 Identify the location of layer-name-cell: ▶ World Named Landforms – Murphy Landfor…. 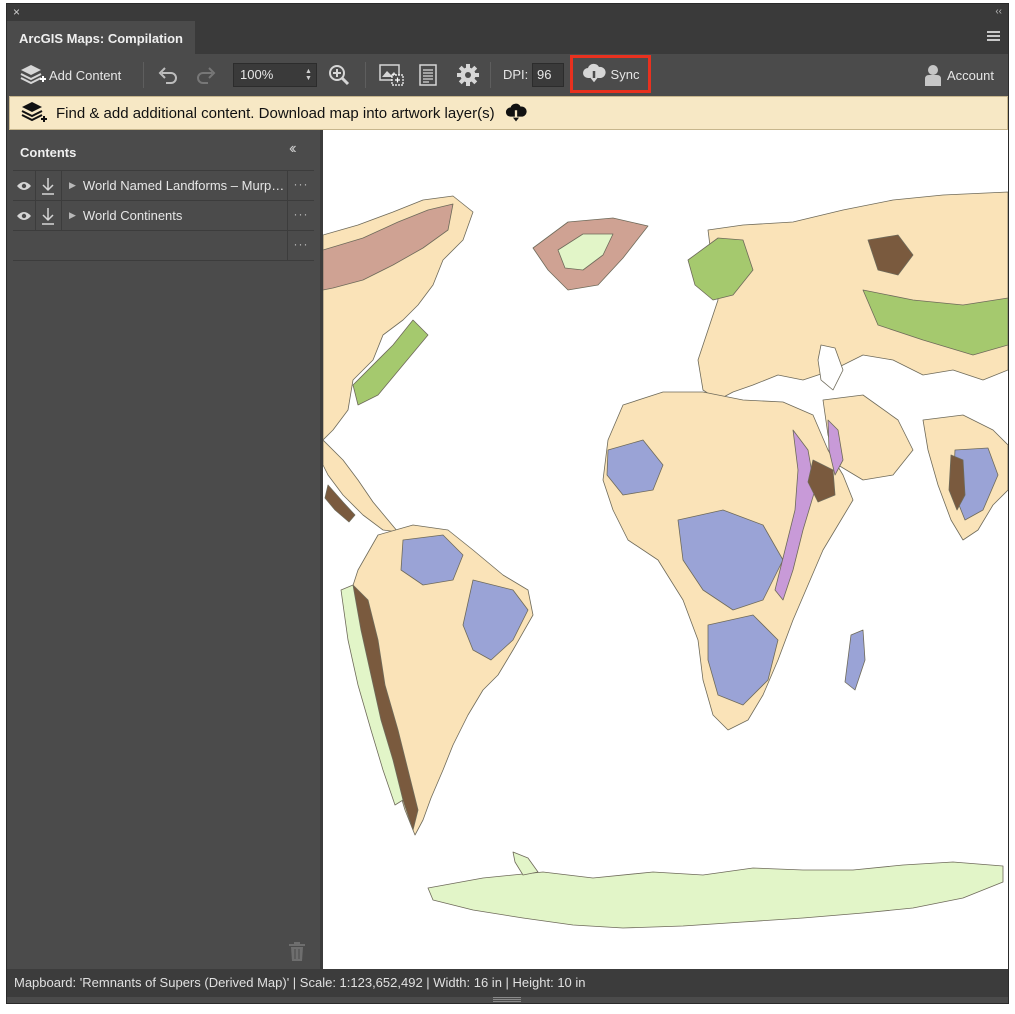
(174, 185).